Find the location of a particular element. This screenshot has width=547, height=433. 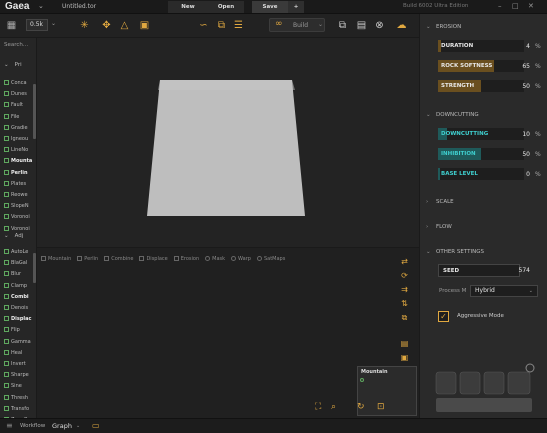

zoom-icon: ⌕ is located at coordinates (333, 407).